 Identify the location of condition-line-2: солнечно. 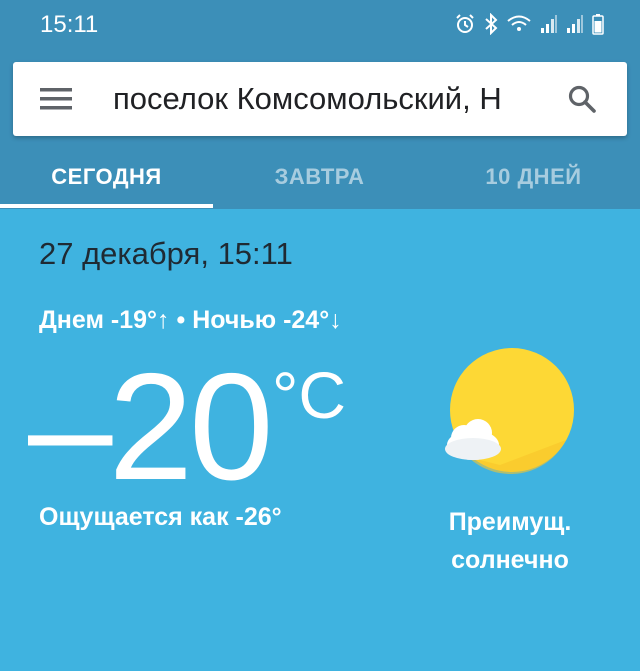
(510, 560).